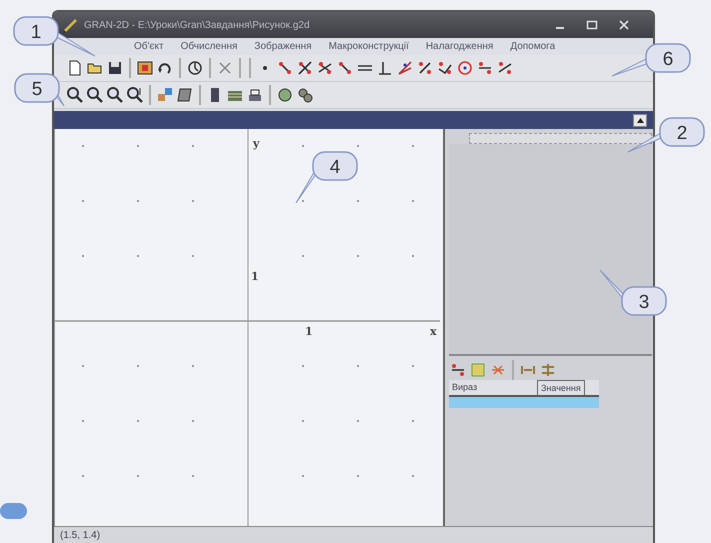 The image size is (711, 543). What do you see at coordinates (560, 138) in the screenshot?
I see `input-field` at bounding box center [560, 138].